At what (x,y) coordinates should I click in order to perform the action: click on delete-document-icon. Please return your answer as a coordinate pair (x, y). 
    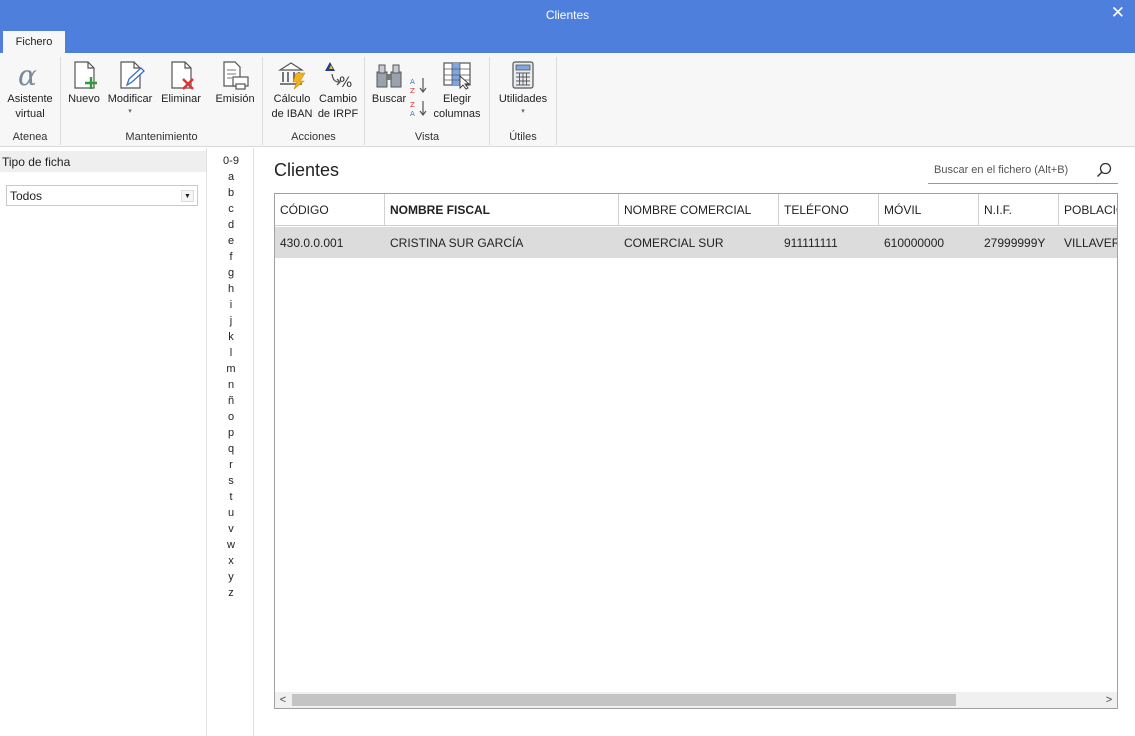
    Looking at the image, I should click on (182, 75).